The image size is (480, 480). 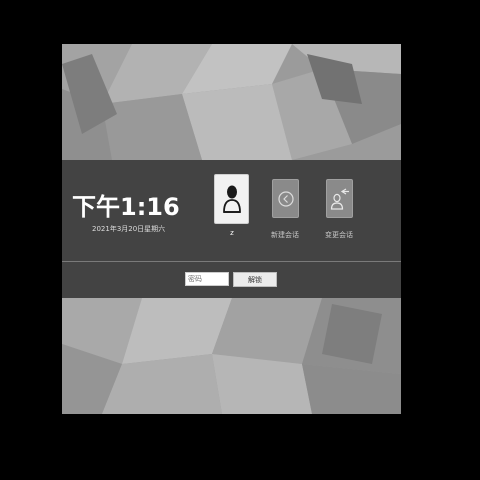 I want to click on session-switch: 变更会话, so click(x=339, y=209).